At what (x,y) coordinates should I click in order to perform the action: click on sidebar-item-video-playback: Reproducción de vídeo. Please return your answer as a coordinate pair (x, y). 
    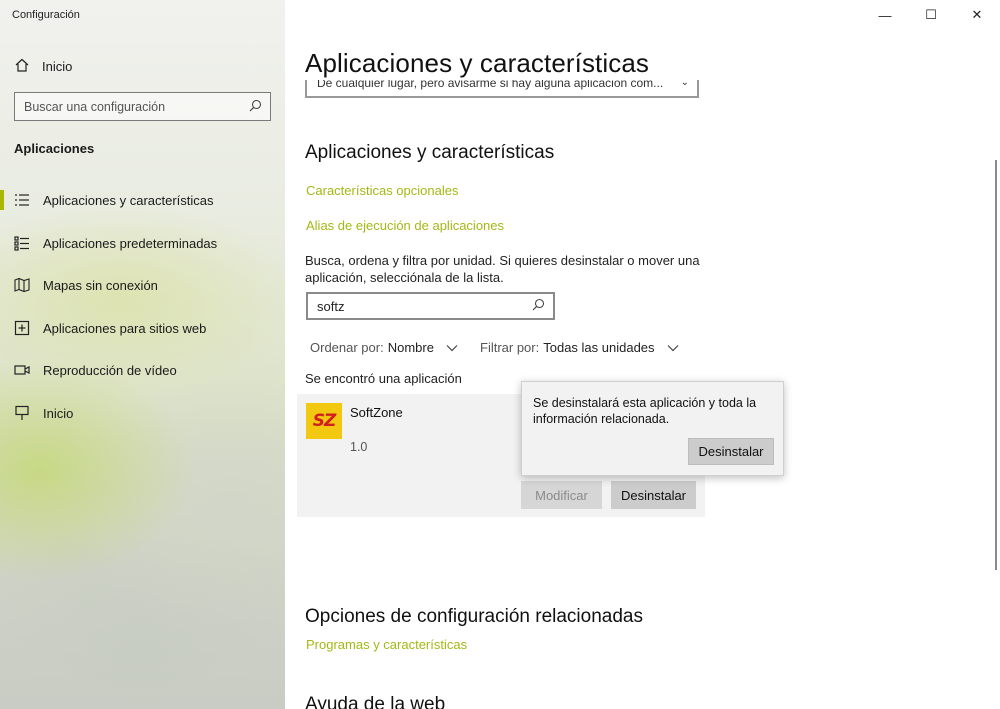
    Looking at the image, I should click on (142, 370).